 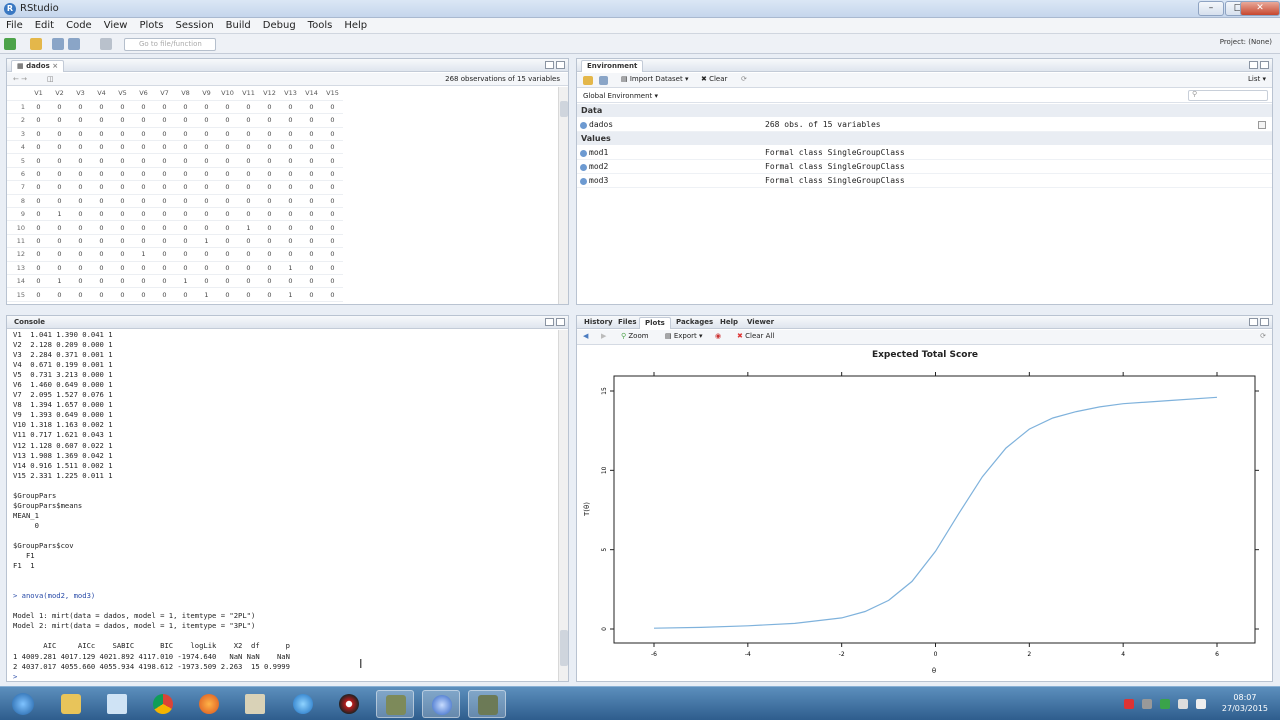 I want to click on view-mode-select: List ▾, so click(x=1257, y=79).